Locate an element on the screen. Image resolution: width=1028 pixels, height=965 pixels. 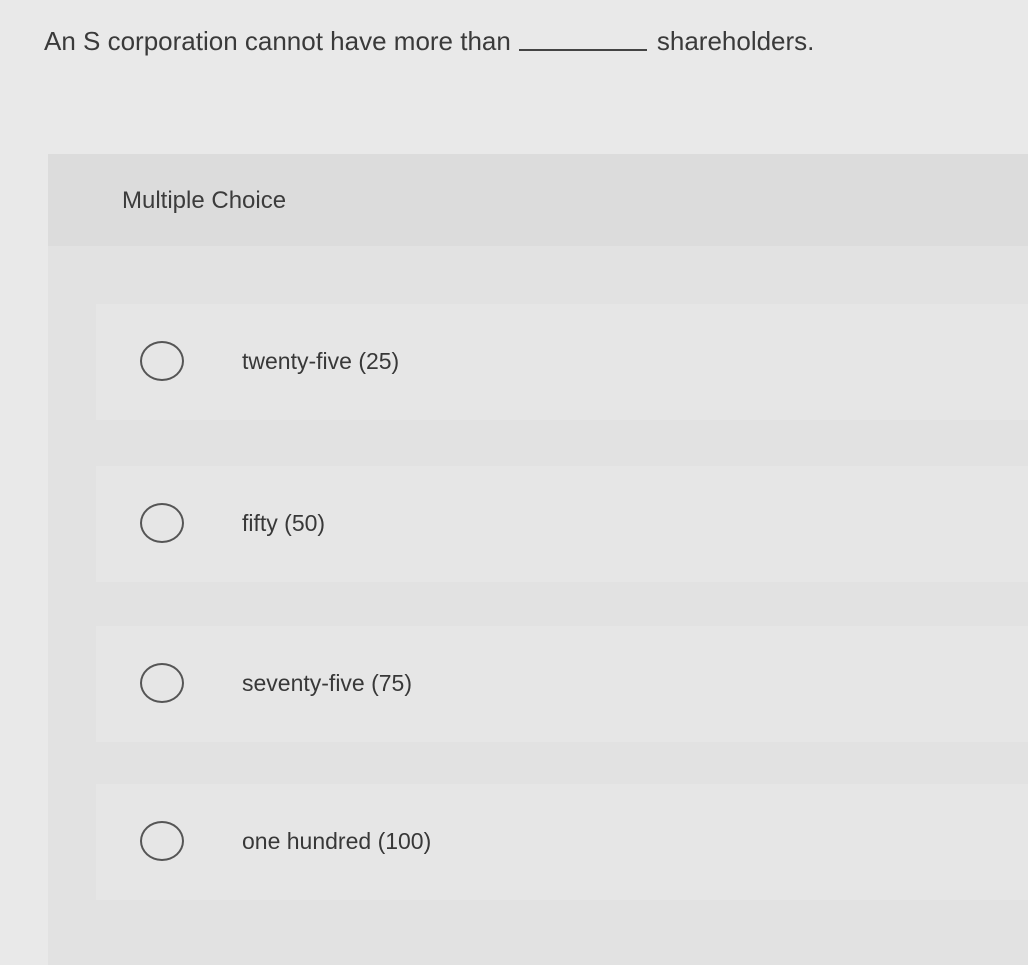
question-text-after: shareholders. is located at coordinates (735, 41).